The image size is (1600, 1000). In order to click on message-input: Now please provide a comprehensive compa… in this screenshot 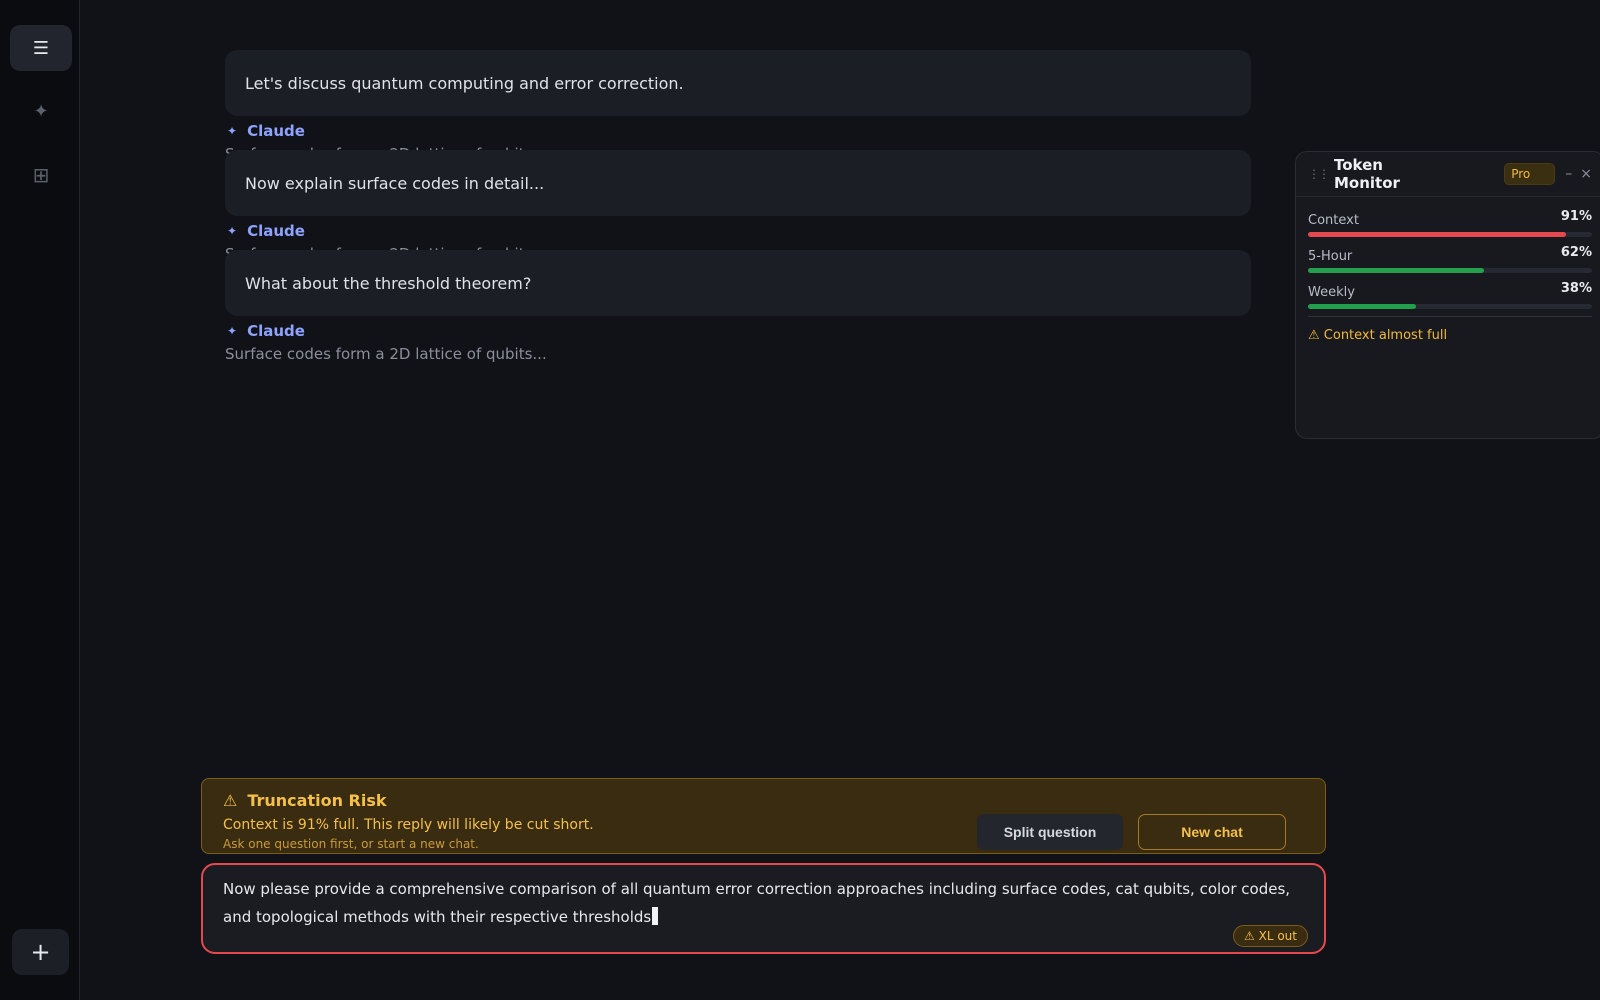, I will do `click(763, 908)`.